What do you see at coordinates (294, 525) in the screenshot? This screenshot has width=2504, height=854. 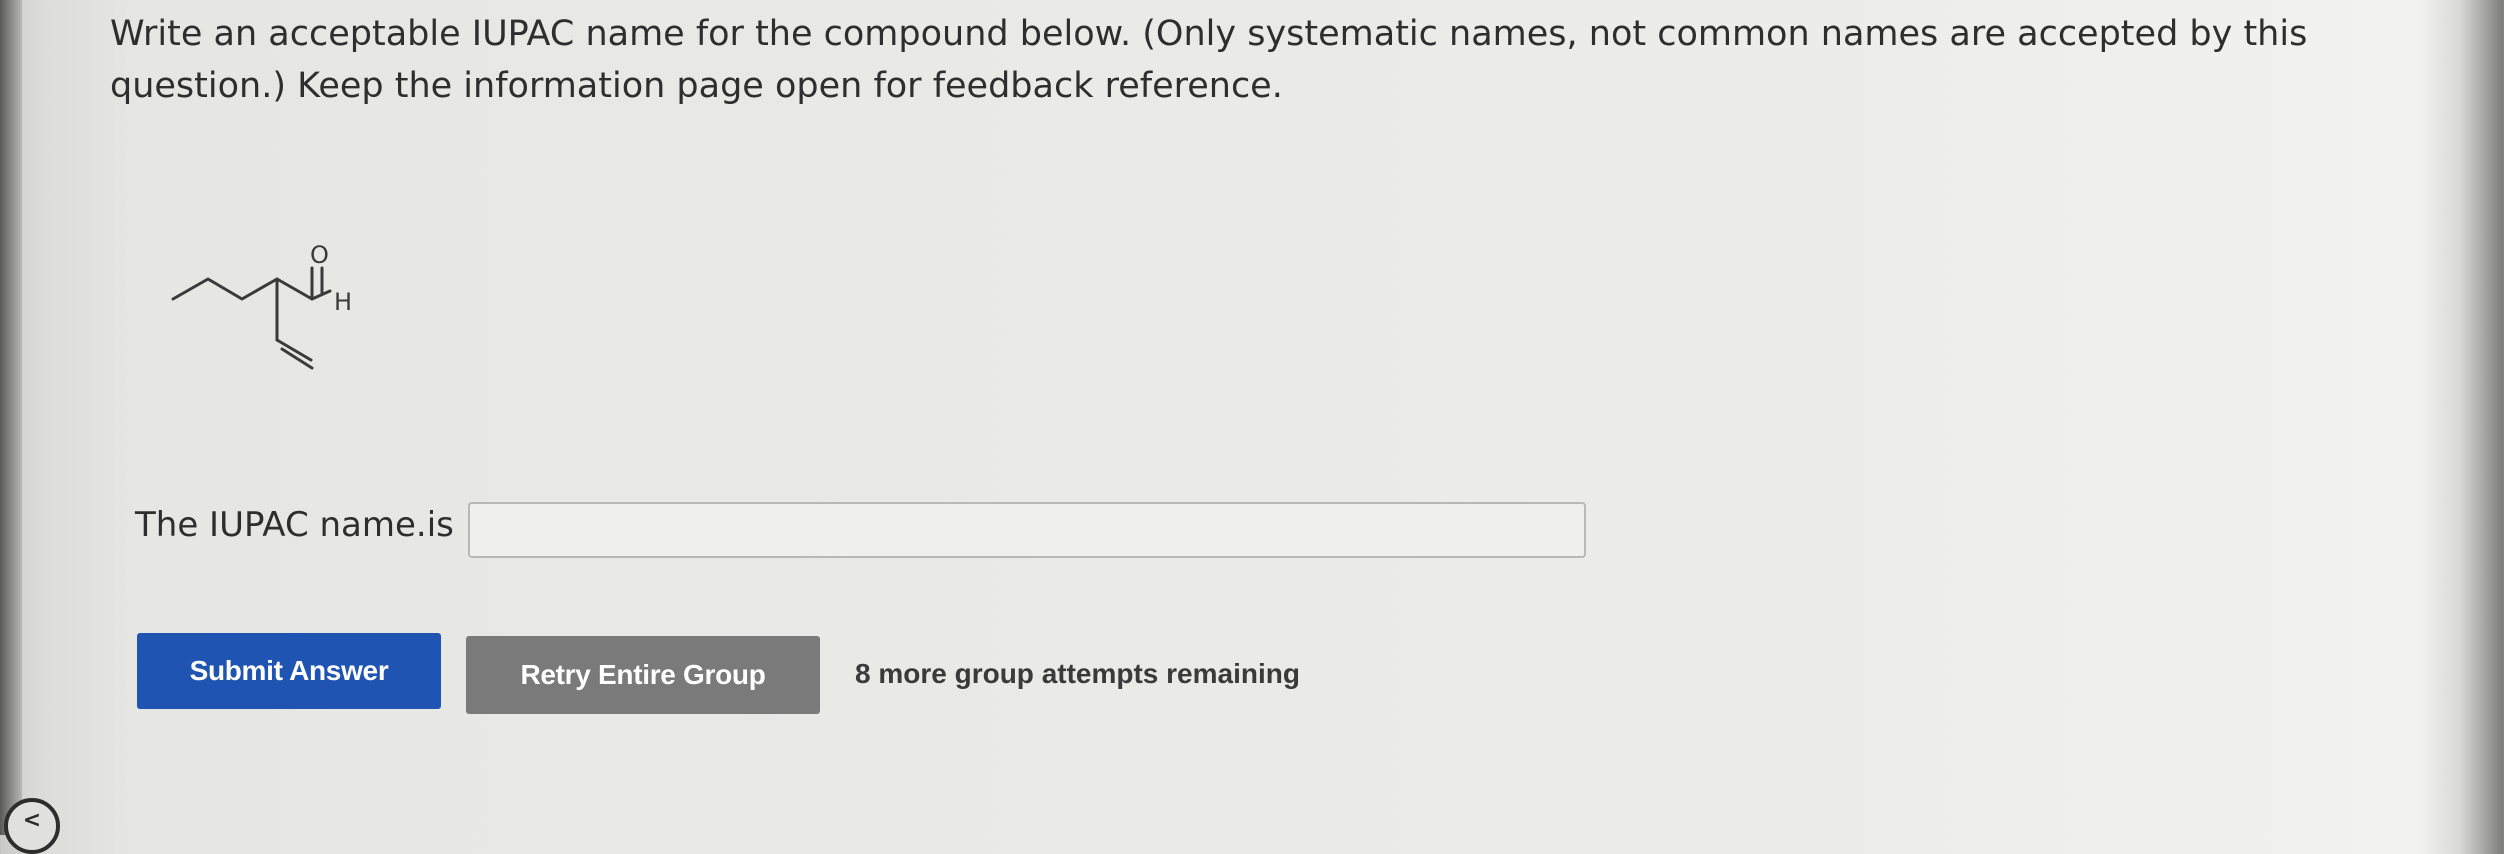 I see `iupac-name-label: The IUPAC name.is` at bounding box center [294, 525].